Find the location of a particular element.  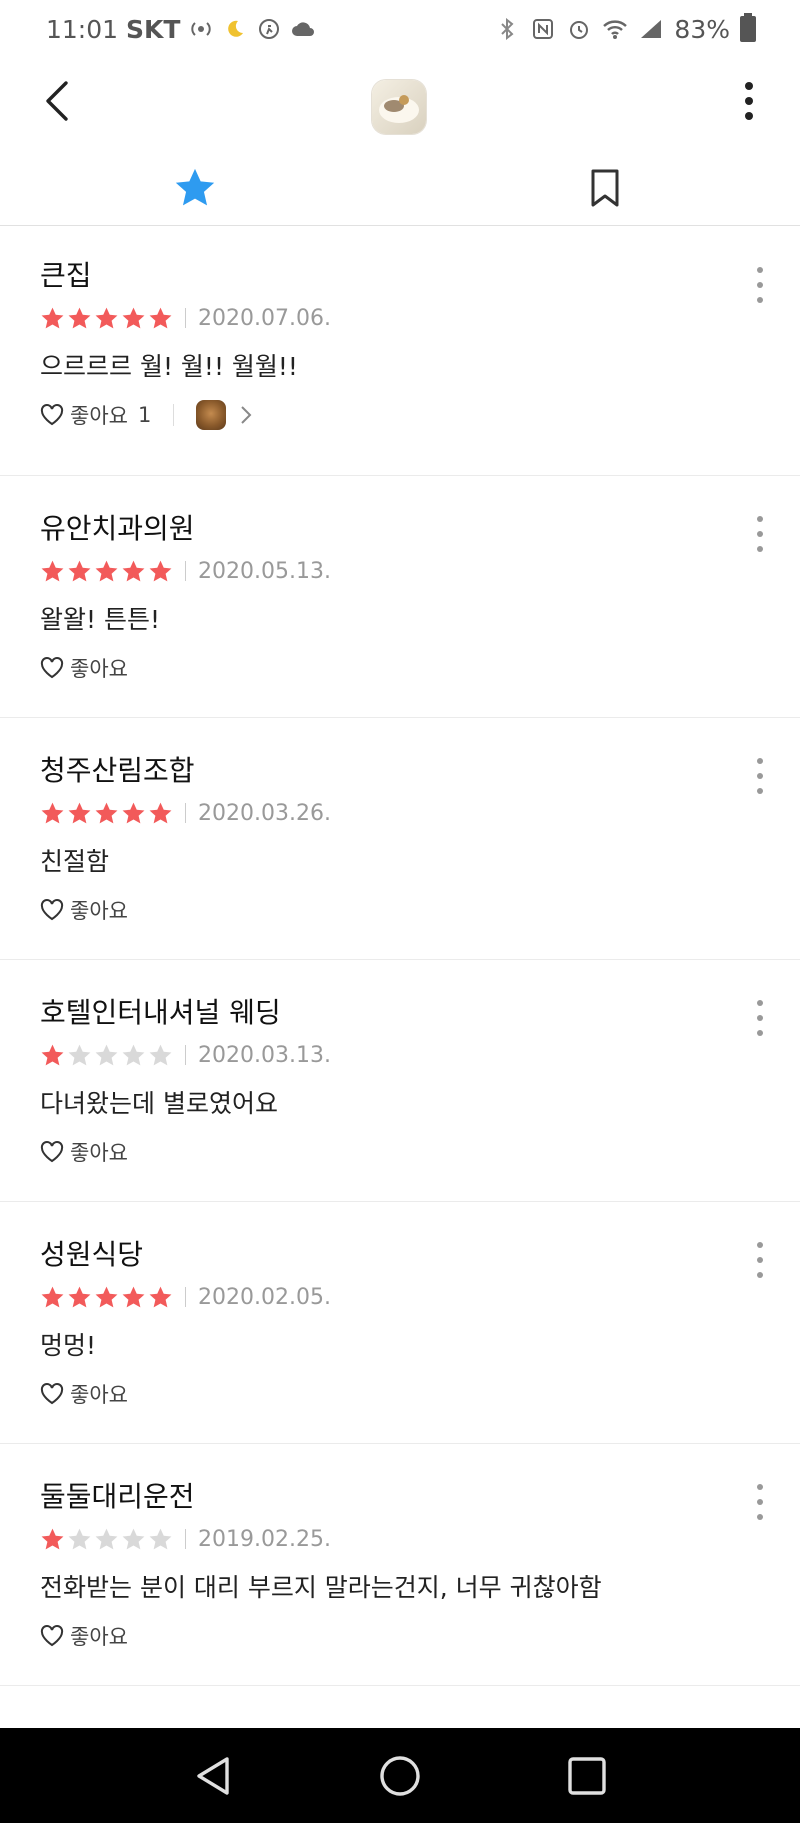

review-item: 성원식당 2020.02.05. 멍멍! 좋아요 is located at coordinates (400, 1323).